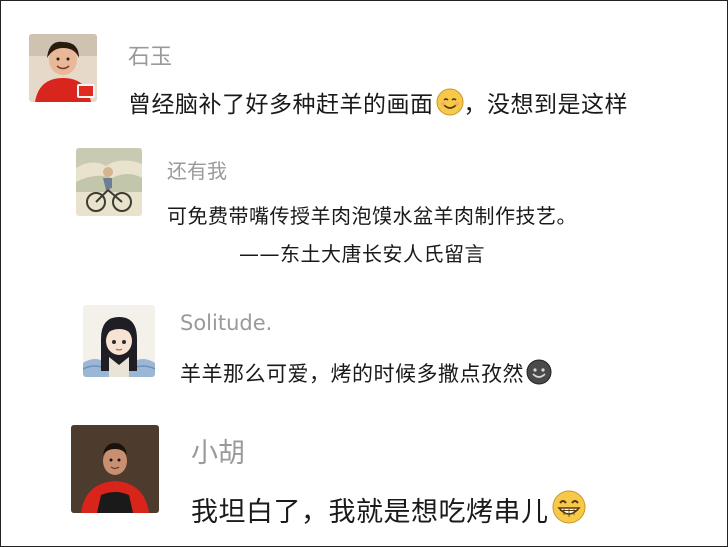  I want to click on comment-text-part: 我坦白了，我就是想吃烤串儿, so click(370, 512).